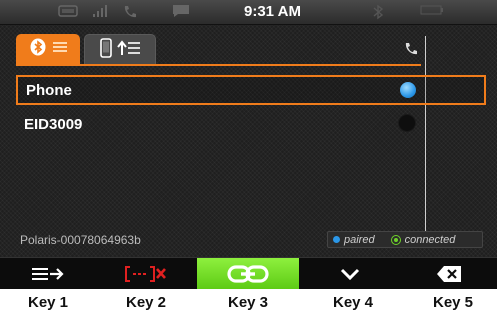 This screenshot has height=313, width=497. Describe the element at coordinates (336, 239) in the screenshot. I see `paired-dot-icon` at that location.